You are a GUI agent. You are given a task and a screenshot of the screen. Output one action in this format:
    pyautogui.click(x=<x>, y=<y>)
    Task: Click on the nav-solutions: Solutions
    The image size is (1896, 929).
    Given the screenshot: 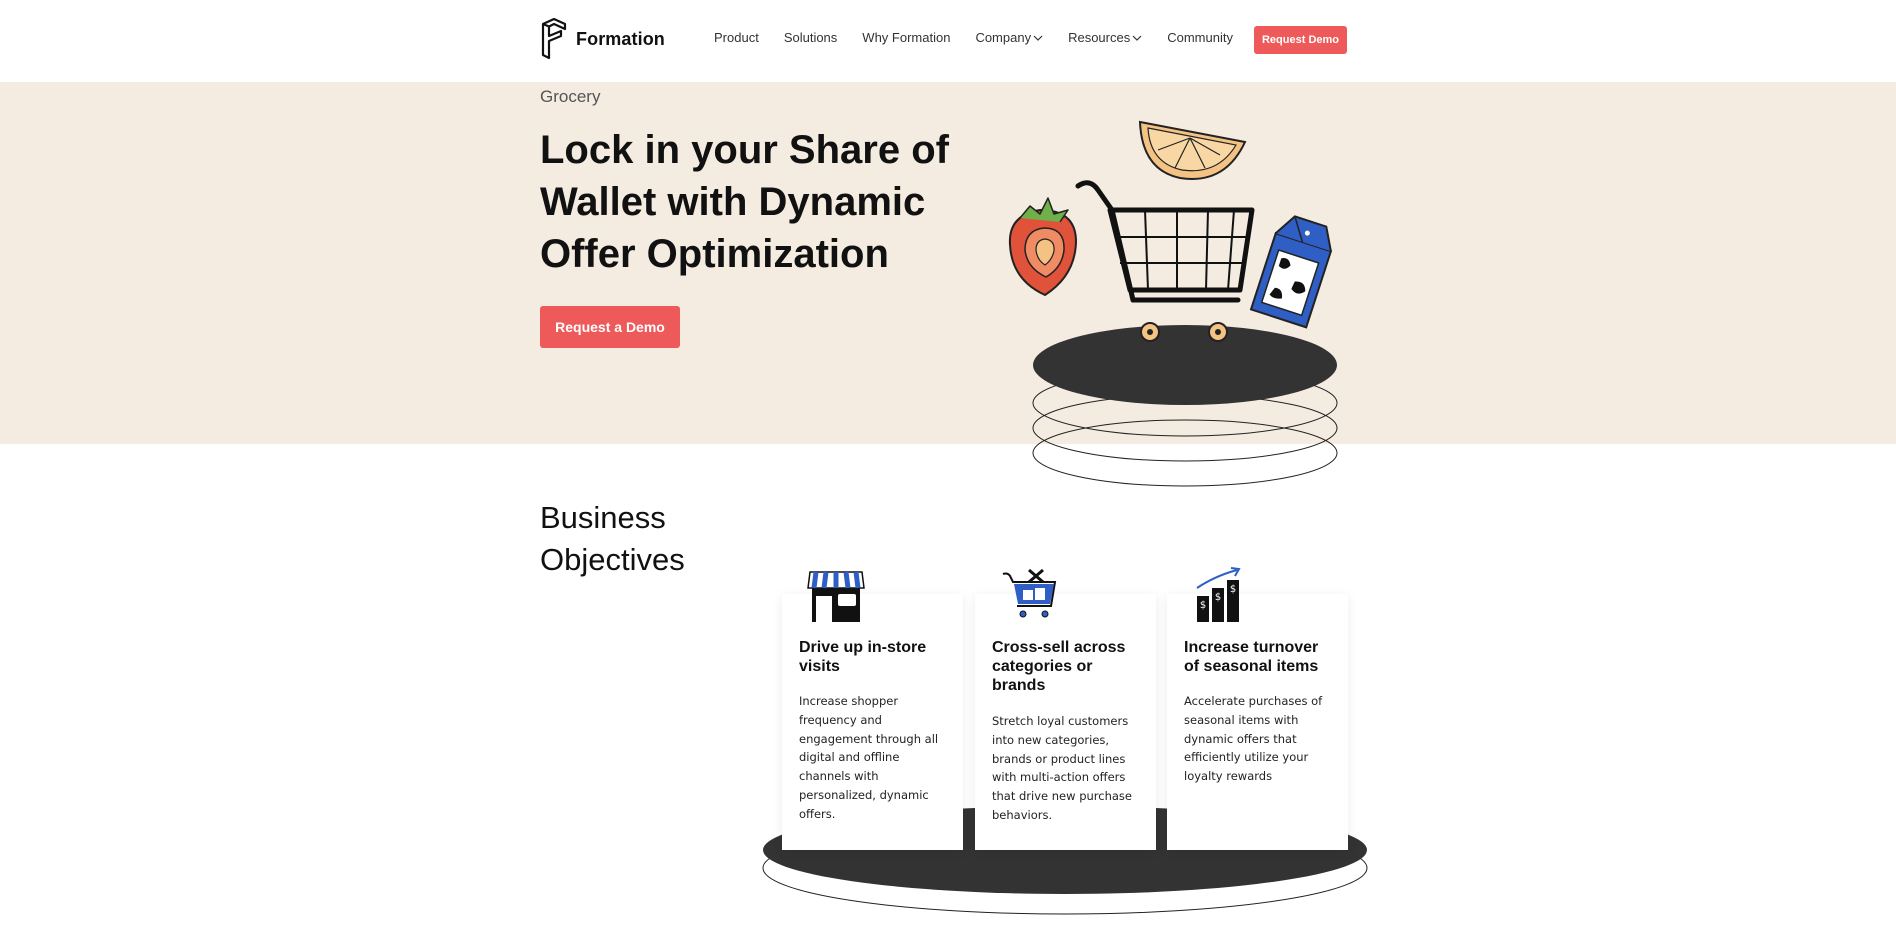 What is the action you would take?
    pyautogui.click(x=810, y=37)
    